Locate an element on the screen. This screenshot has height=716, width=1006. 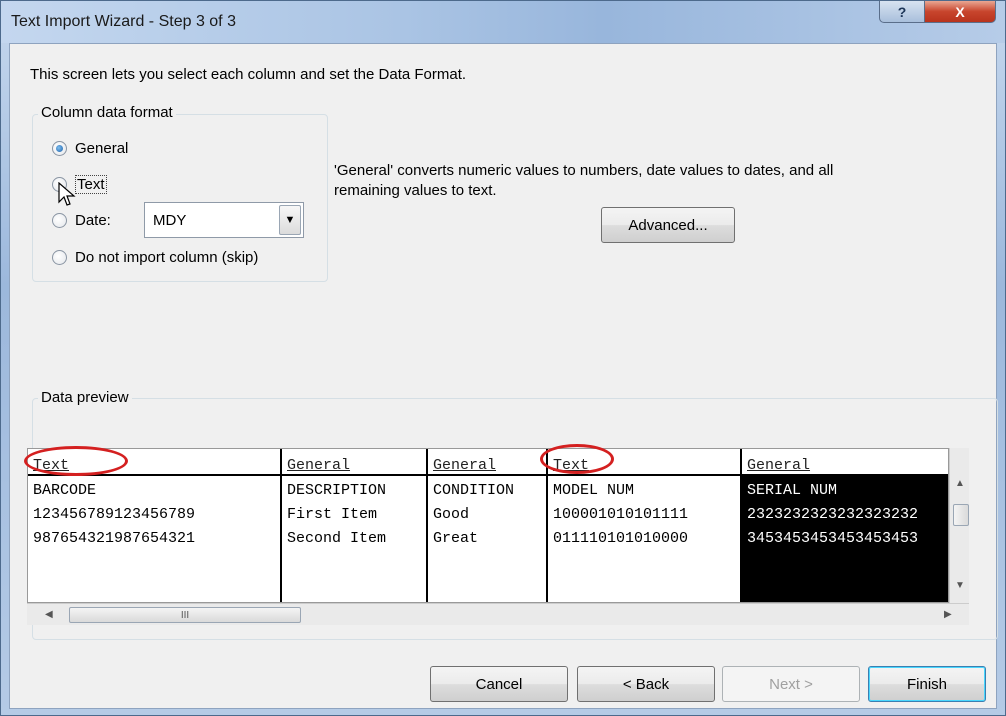
table-cell: 2323232323232323232 is located at coordinates (833, 514).